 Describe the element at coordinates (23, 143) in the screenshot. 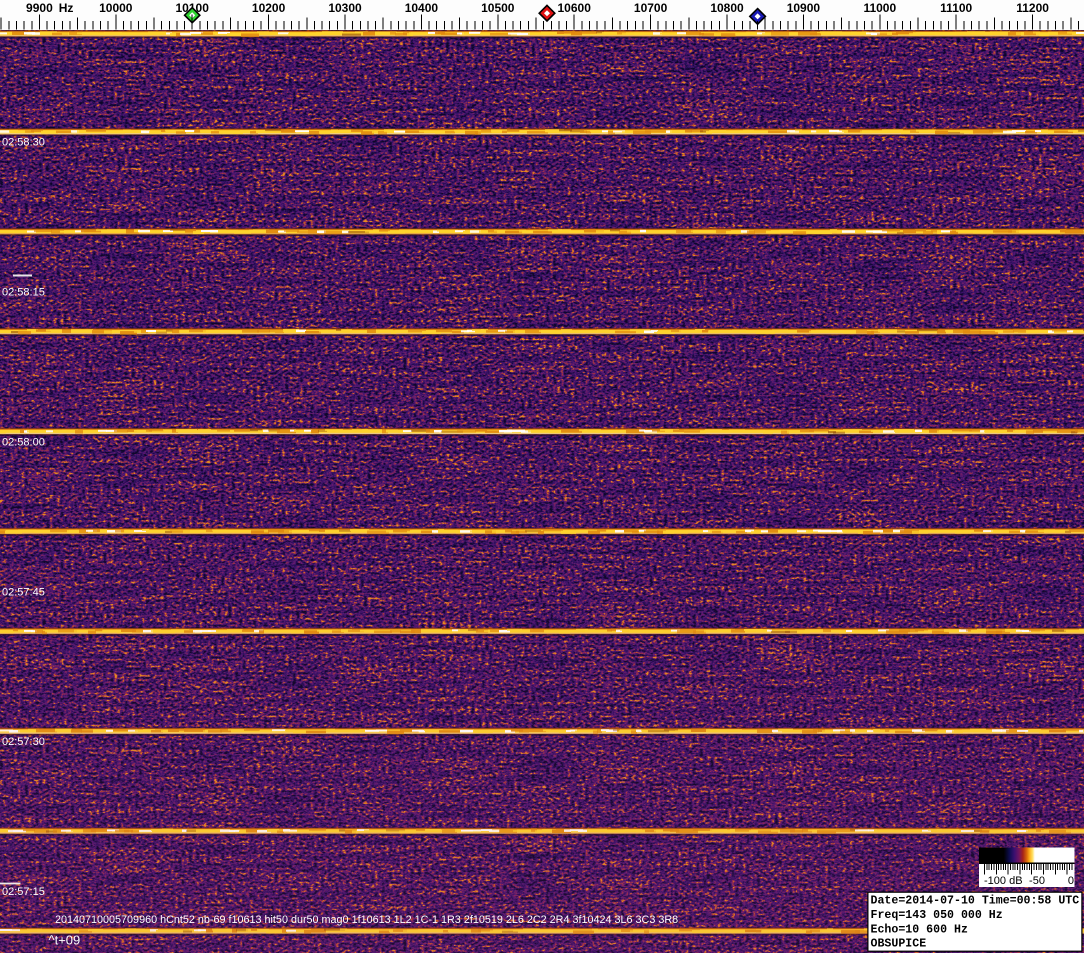

I see `svg-text: 02:58:30` at that location.